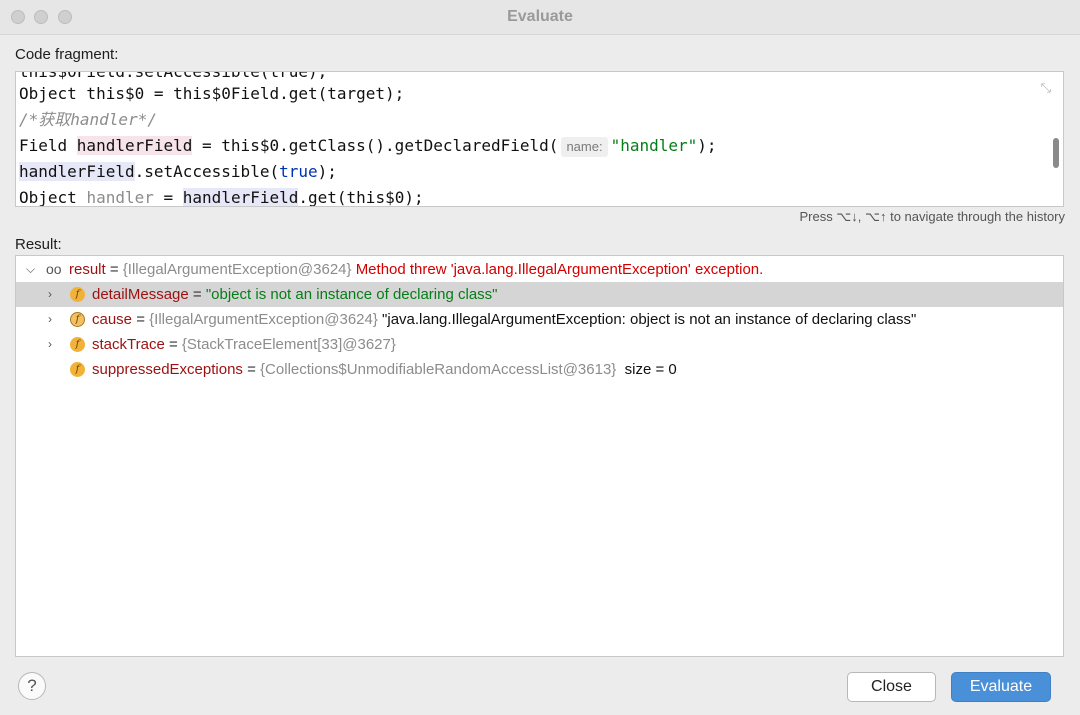 The height and width of the screenshot is (715, 1080). Describe the element at coordinates (891, 687) in the screenshot. I see `close-button: Close` at that location.